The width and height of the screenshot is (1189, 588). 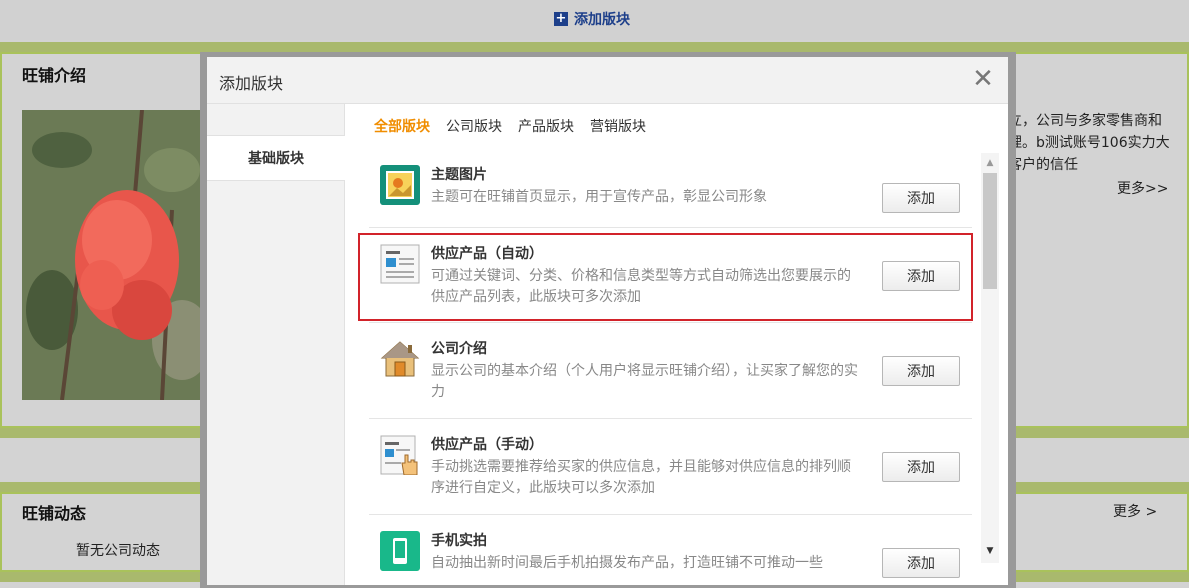 What do you see at coordinates (594, 47) in the screenshot?
I see `divider-band` at bounding box center [594, 47].